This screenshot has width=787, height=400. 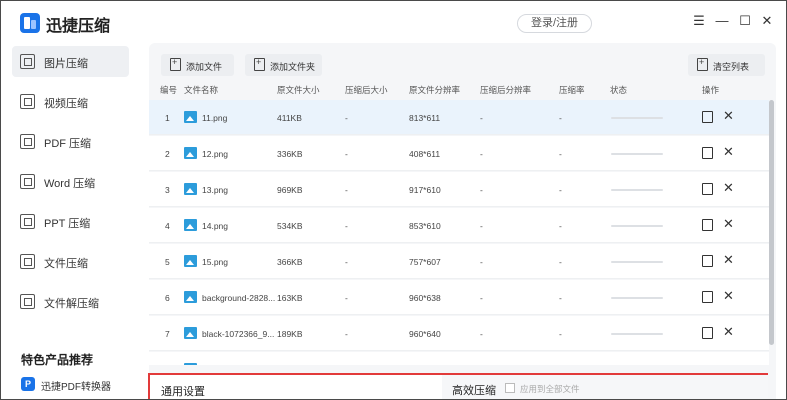 What do you see at coordinates (27, 181) in the screenshot?
I see `word-icon` at bounding box center [27, 181].